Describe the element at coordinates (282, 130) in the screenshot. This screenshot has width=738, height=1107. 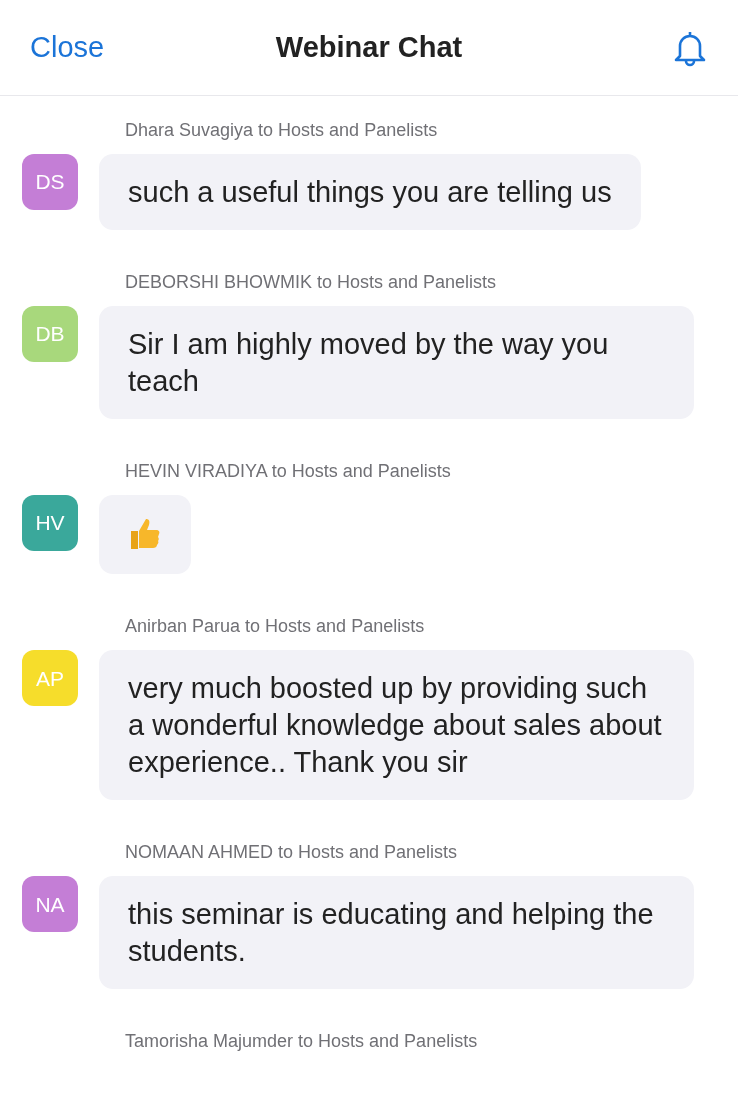
I see `sender-label: Dhara Suvagiya to Hosts and Panelists` at that location.